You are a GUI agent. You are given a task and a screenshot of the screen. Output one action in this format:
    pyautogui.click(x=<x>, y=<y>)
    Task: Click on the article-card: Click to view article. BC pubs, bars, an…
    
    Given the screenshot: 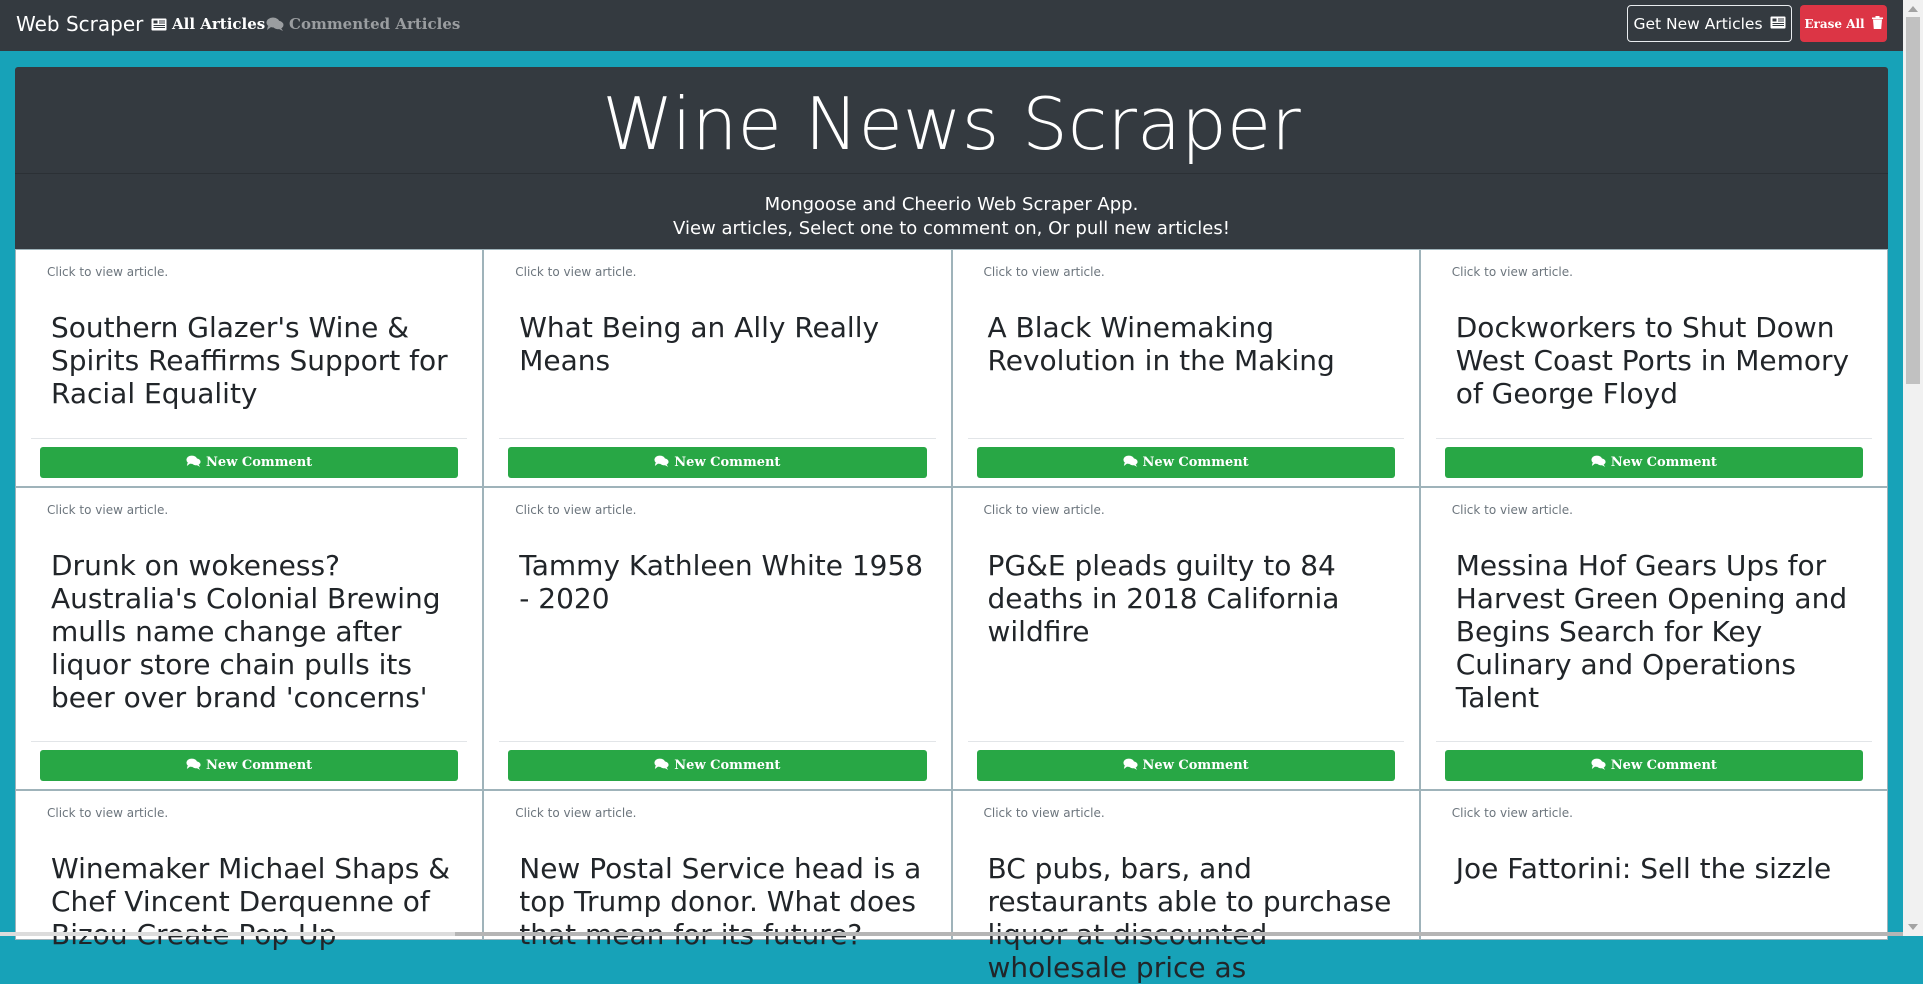 What is the action you would take?
    pyautogui.click(x=1185, y=887)
    